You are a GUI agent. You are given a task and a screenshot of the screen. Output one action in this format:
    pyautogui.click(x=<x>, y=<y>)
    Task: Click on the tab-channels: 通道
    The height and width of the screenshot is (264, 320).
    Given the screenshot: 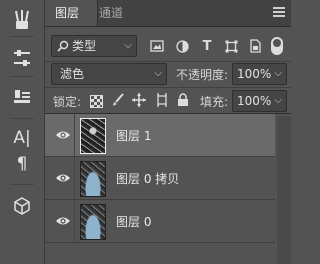 What is the action you would take?
    pyautogui.click(x=111, y=13)
    